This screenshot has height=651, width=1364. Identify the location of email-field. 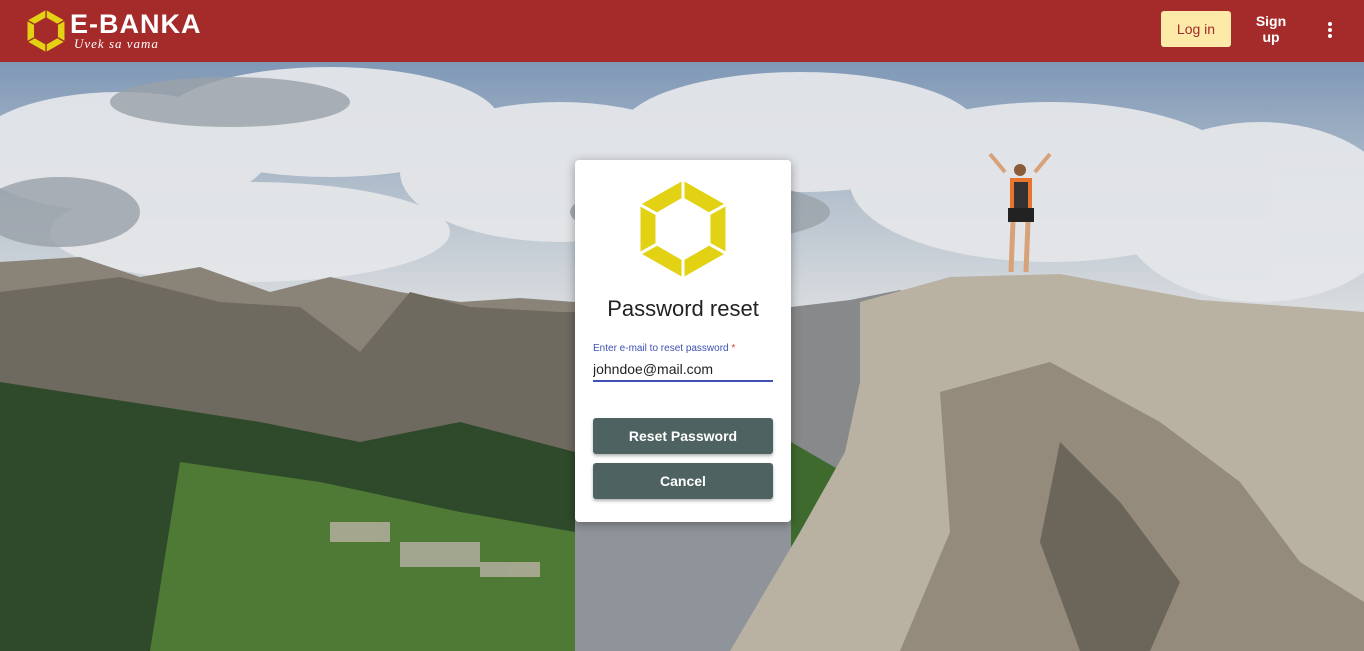
(683, 370).